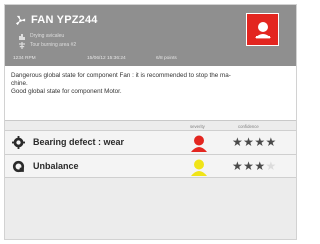  Describe the element at coordinates (150, 166) in the screenshot. I see `table-row: Unbalance ★★★★` at that location.